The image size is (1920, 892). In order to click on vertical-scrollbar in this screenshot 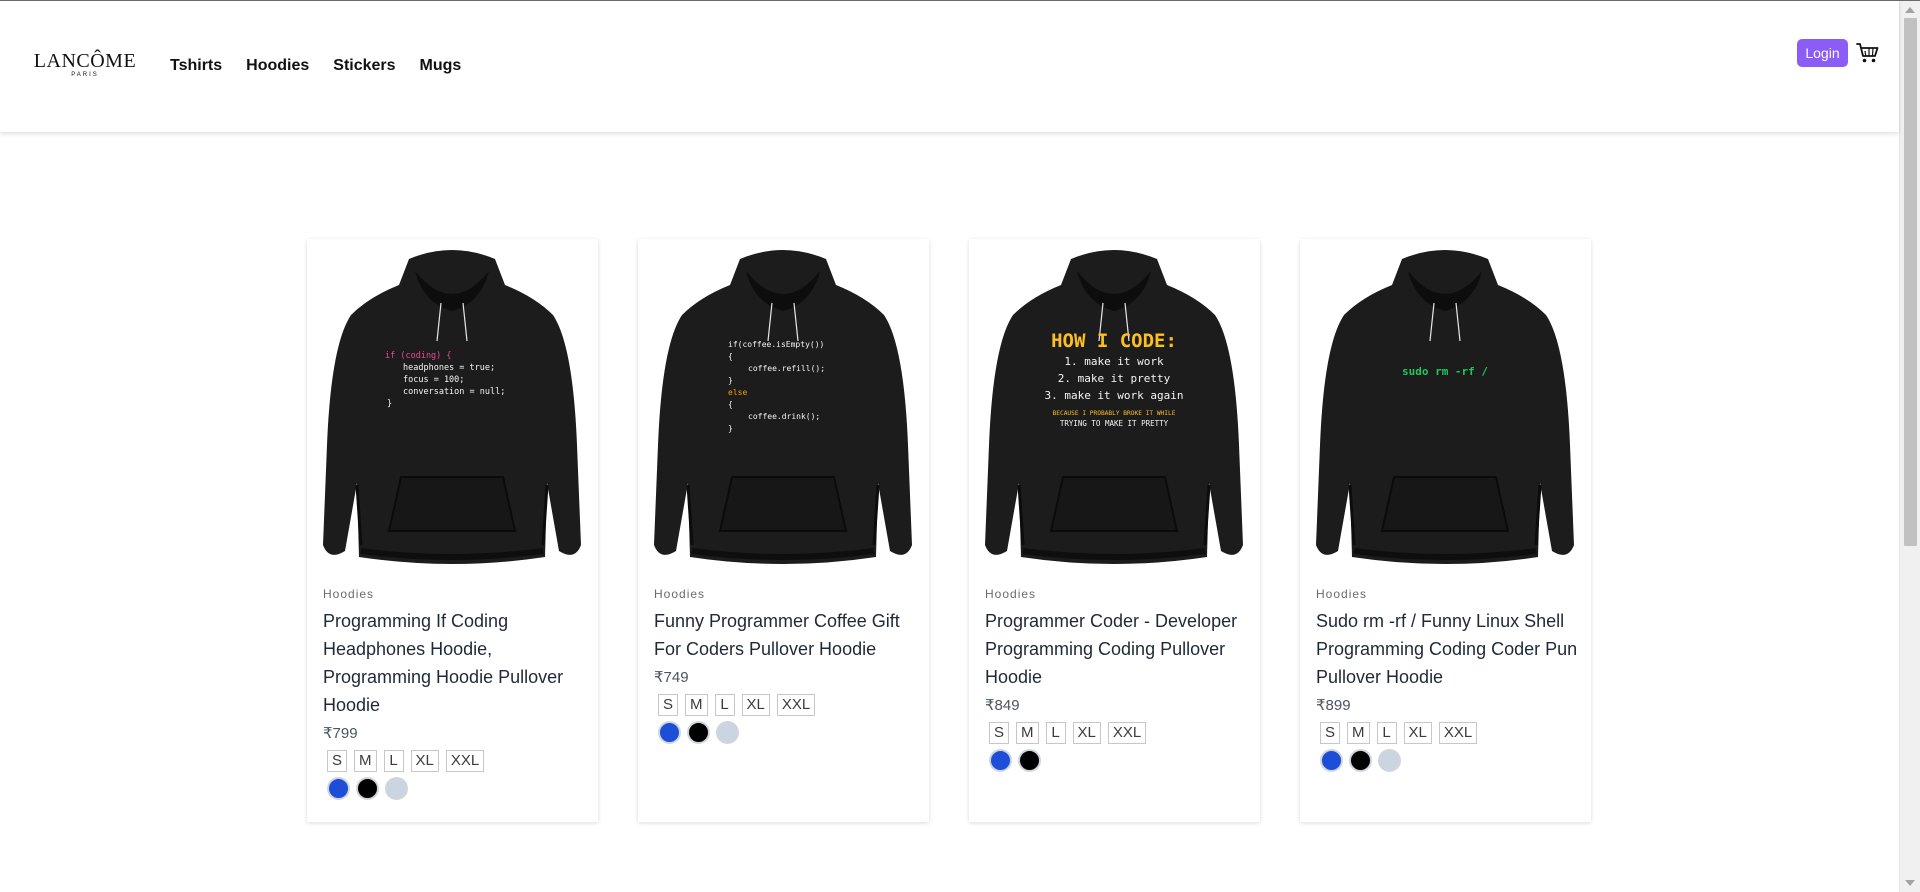, I will do `click(1909, 446)`.